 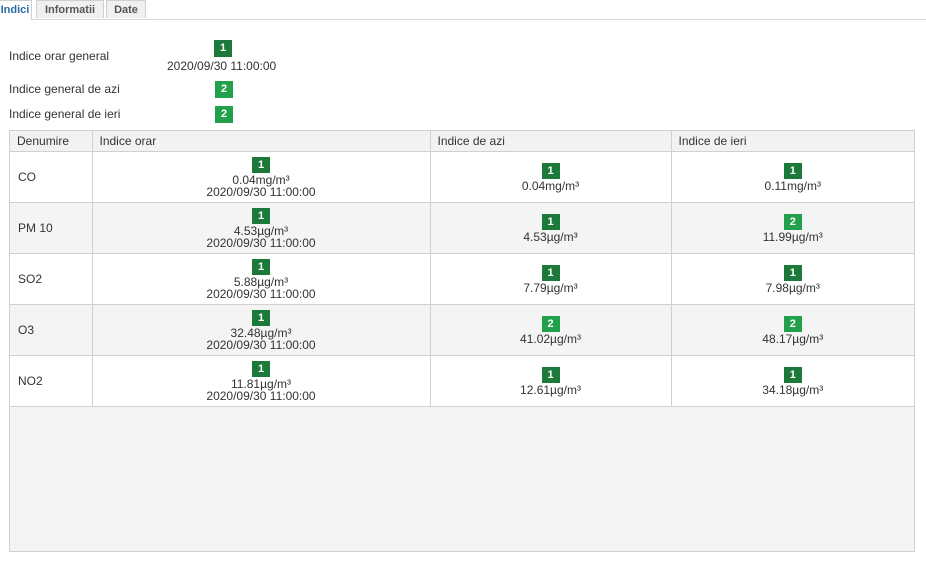 I want to click on yesterday-cell: 1 34.18µg/m³, so click(x=792, y=381).